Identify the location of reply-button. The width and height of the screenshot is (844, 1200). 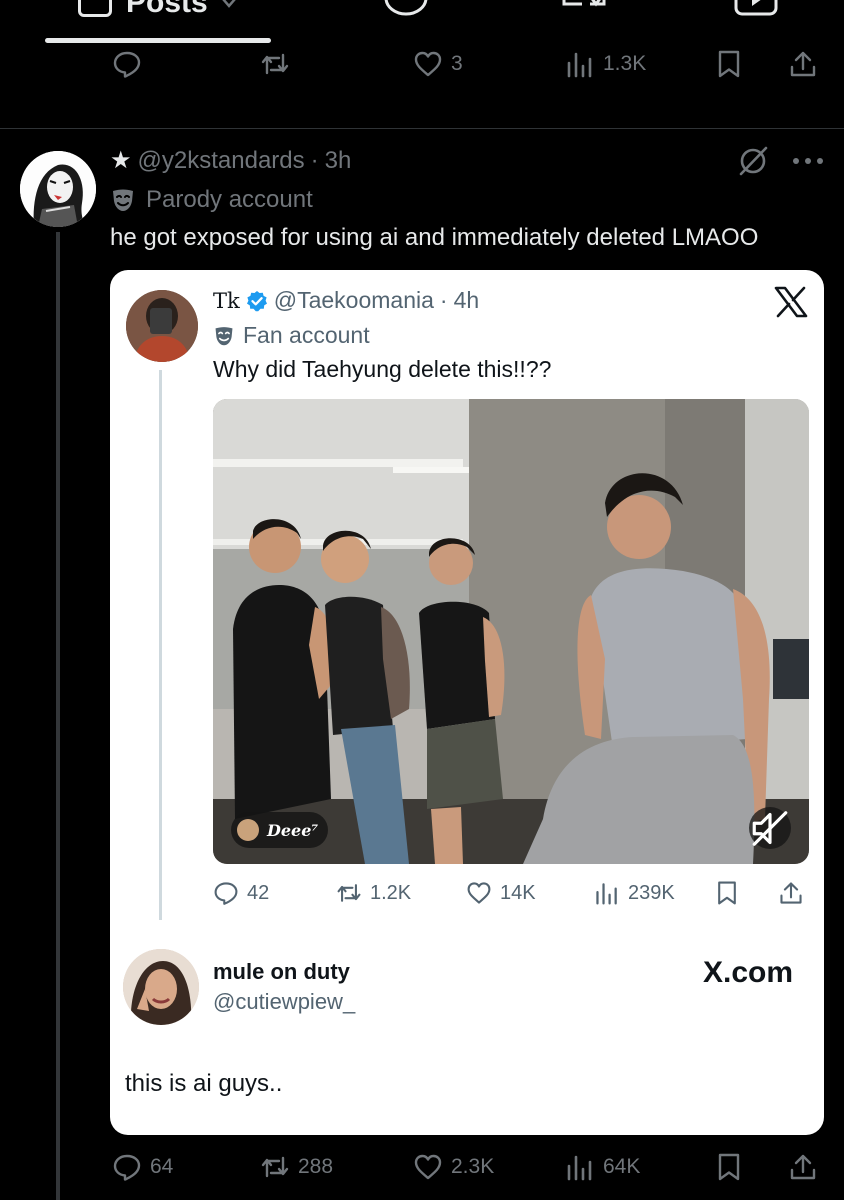
(131, 64).